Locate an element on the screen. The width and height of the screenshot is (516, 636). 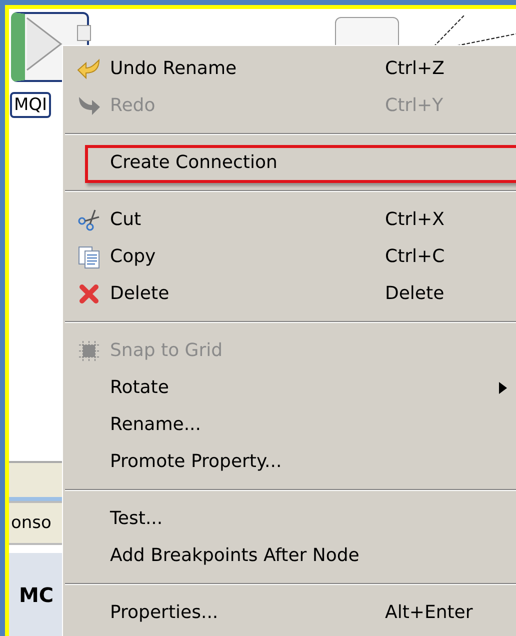
menu-item: Cut Ctrl+X is located at coordinates (289, 219).